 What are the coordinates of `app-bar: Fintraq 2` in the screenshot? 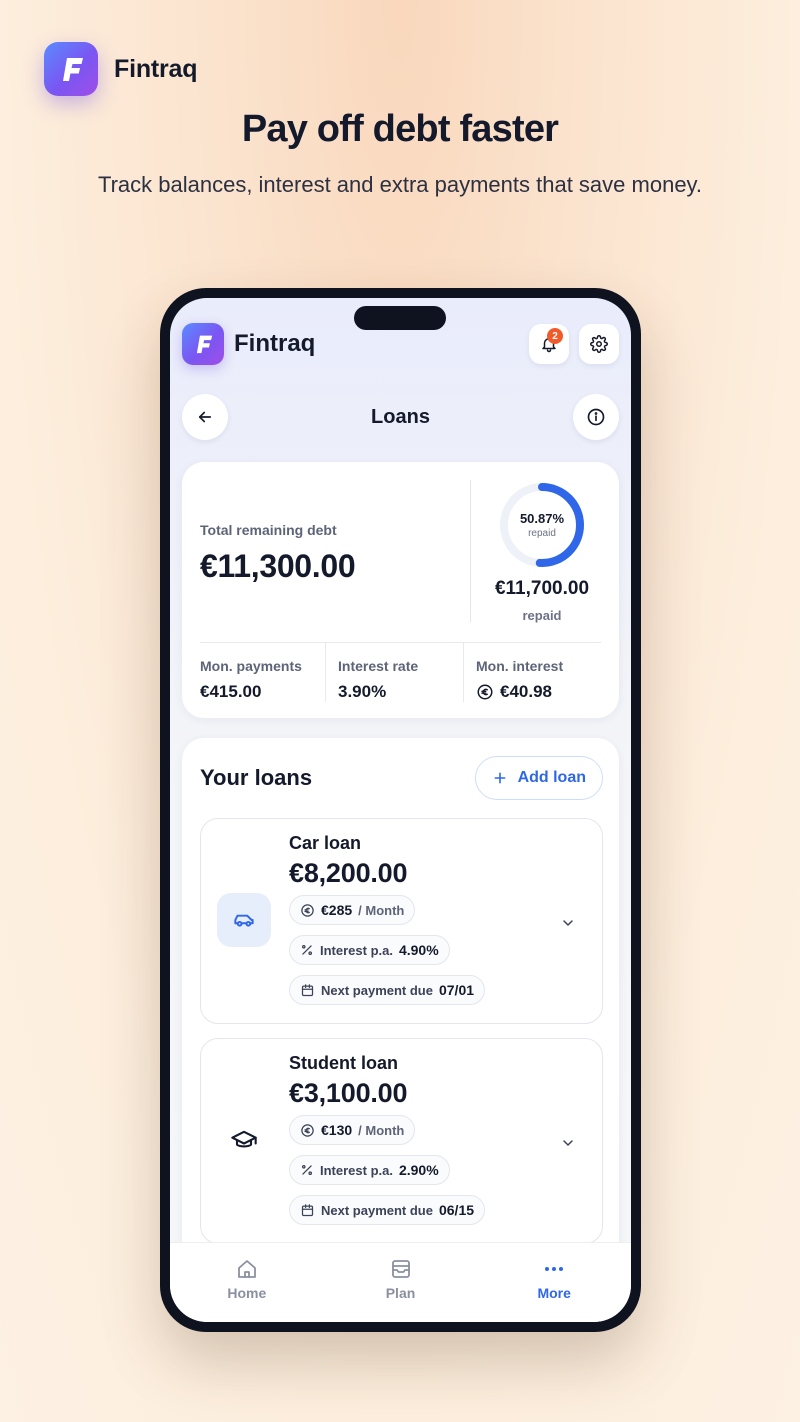 It's located at (400, 344).